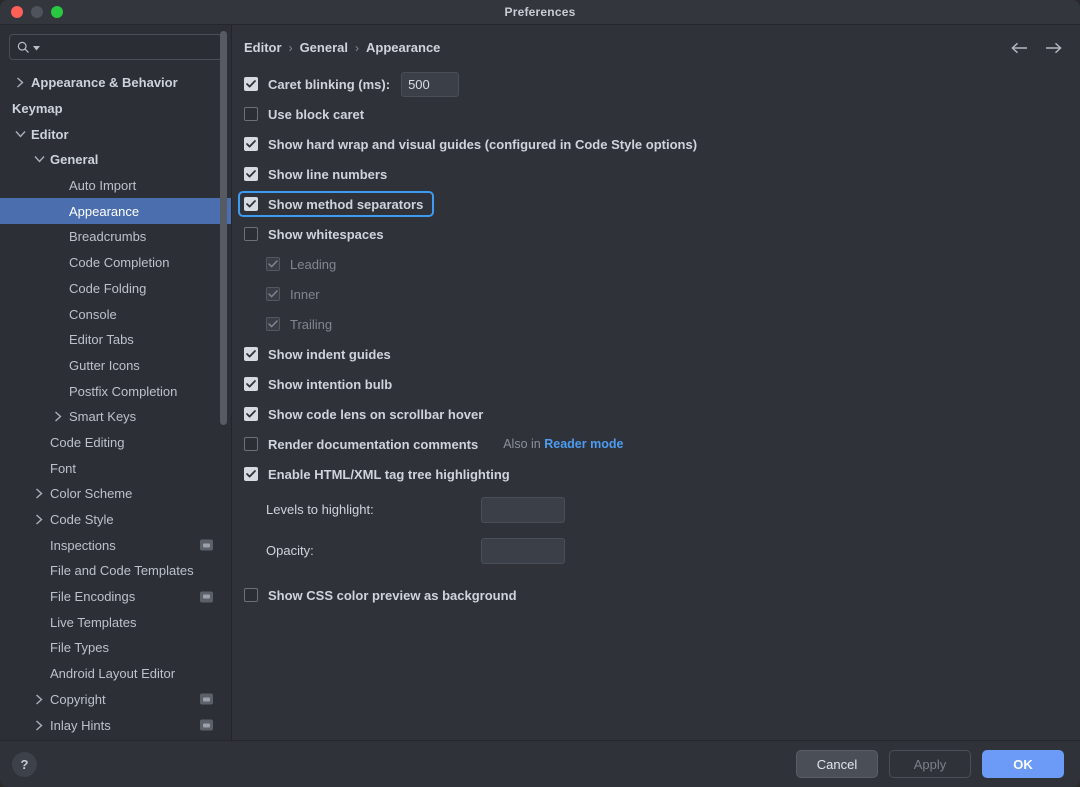 The image size is (1080, 787). I want to click on sidebar-item-code-completion: Code Completion, so click(115, 263).